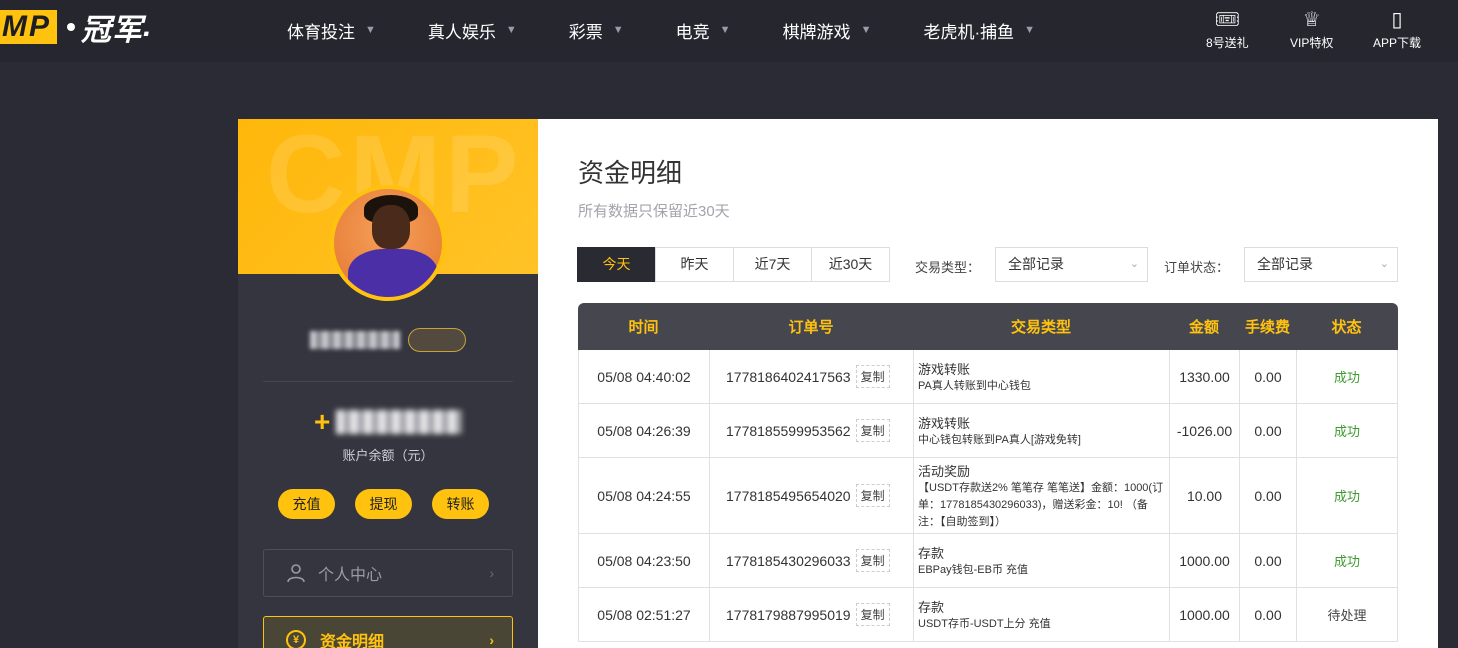 This screenshot has width=1458, height=648. I want to click on tab-today: 今天, so click(616, 264).